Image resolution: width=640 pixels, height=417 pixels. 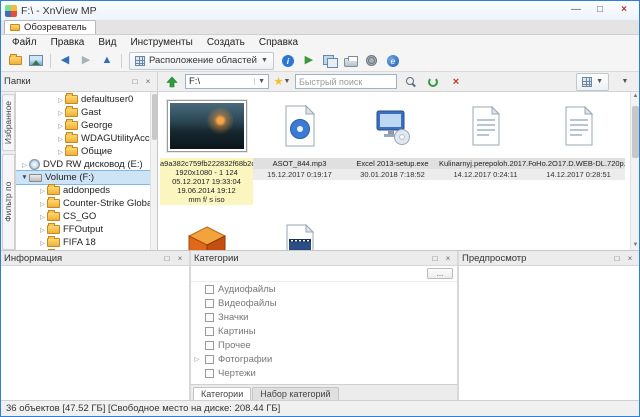 I want to click on path-combobox: F:\ ▼, so click(x=227, y=81).